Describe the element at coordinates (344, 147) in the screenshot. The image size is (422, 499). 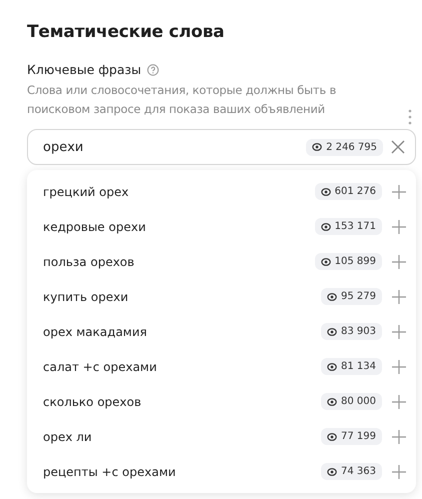
I see `impressions-badge: 2 246 795` at that location.